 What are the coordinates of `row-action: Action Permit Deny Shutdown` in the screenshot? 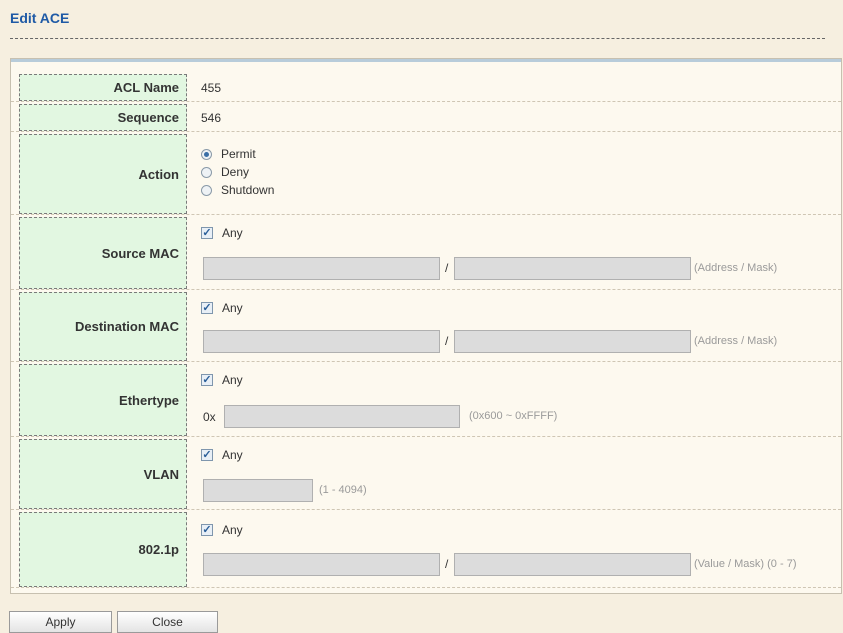 It's located at (426, 174).